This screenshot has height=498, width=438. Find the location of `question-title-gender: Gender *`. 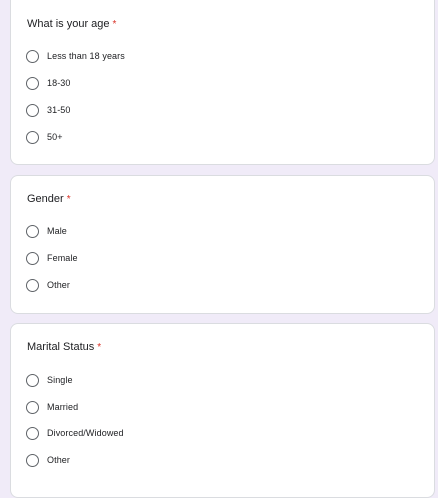

question-title-gender: Gender * is located at coordinates (49, 199).